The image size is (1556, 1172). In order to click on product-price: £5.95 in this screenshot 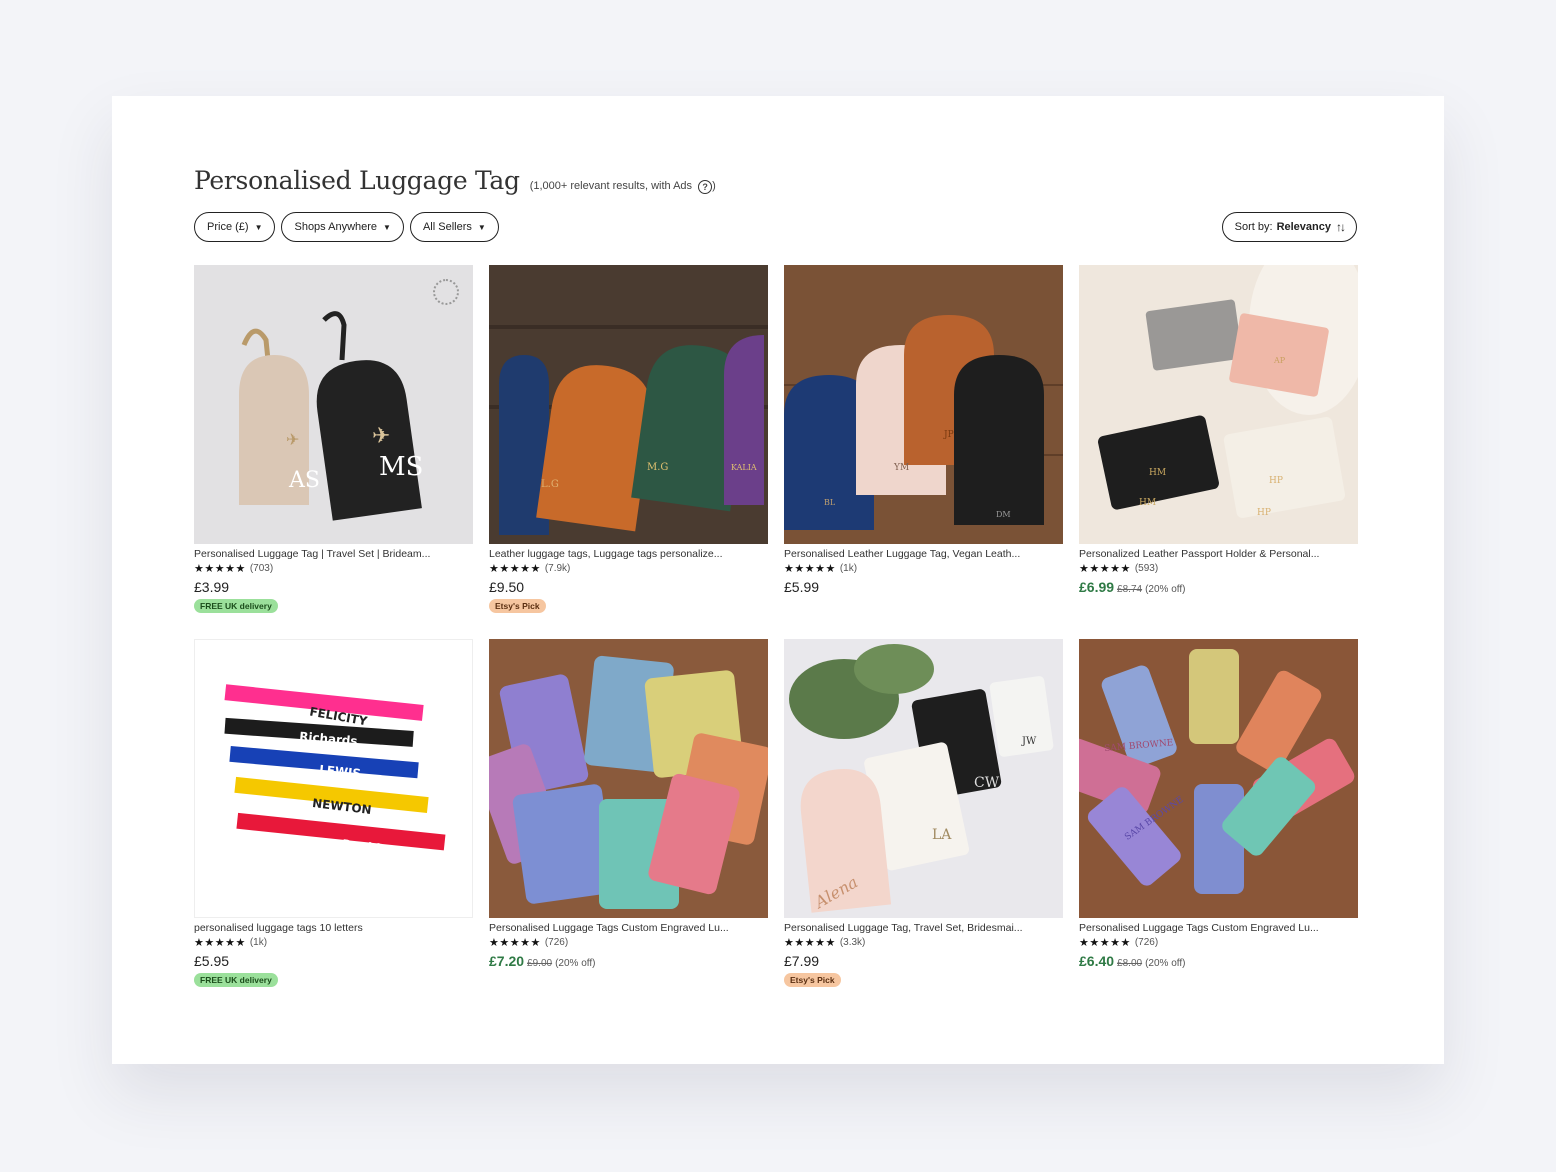, I will do `click(212, 961)`.